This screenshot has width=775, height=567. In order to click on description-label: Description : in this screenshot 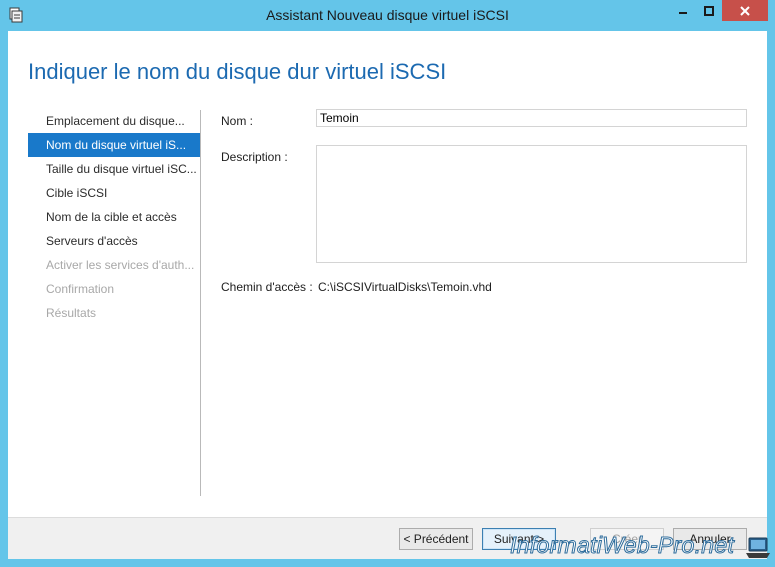, I will do `click(254, 157)`.